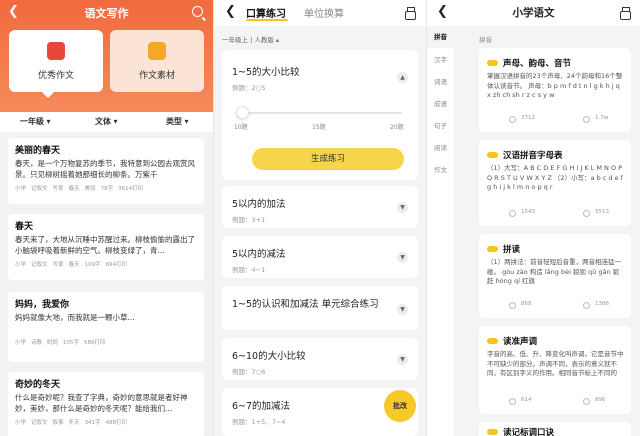  Describe the element at coordinates (440, 59) in the screenshot. I see `sidebar-item-hanzi: 汉字` at that location.